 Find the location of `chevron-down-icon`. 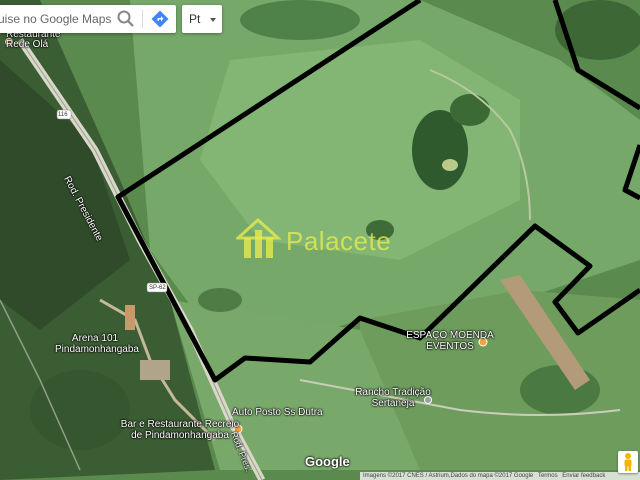

chevron-down-icon is located at coordinates (213, 20).